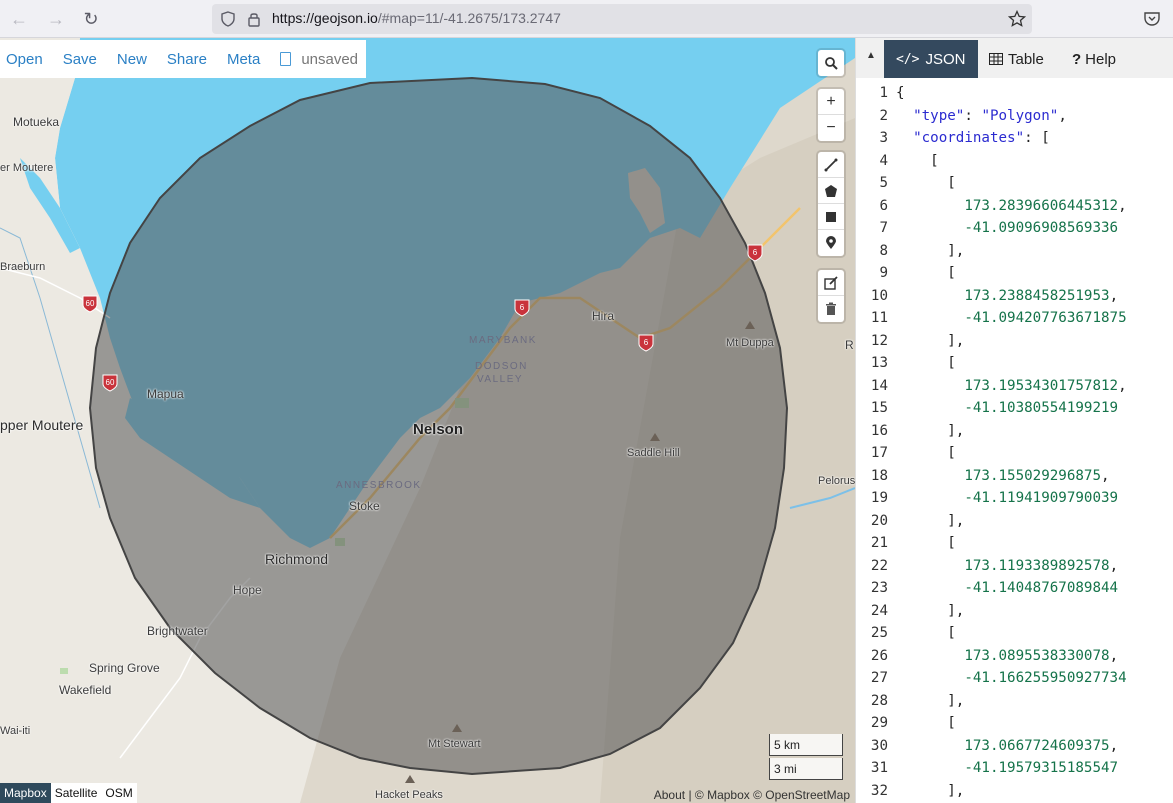 The height and width of the screenshot is (803, 1173). I want to click on code-line: 15 -41.10380554199219, so click(1014, 408).